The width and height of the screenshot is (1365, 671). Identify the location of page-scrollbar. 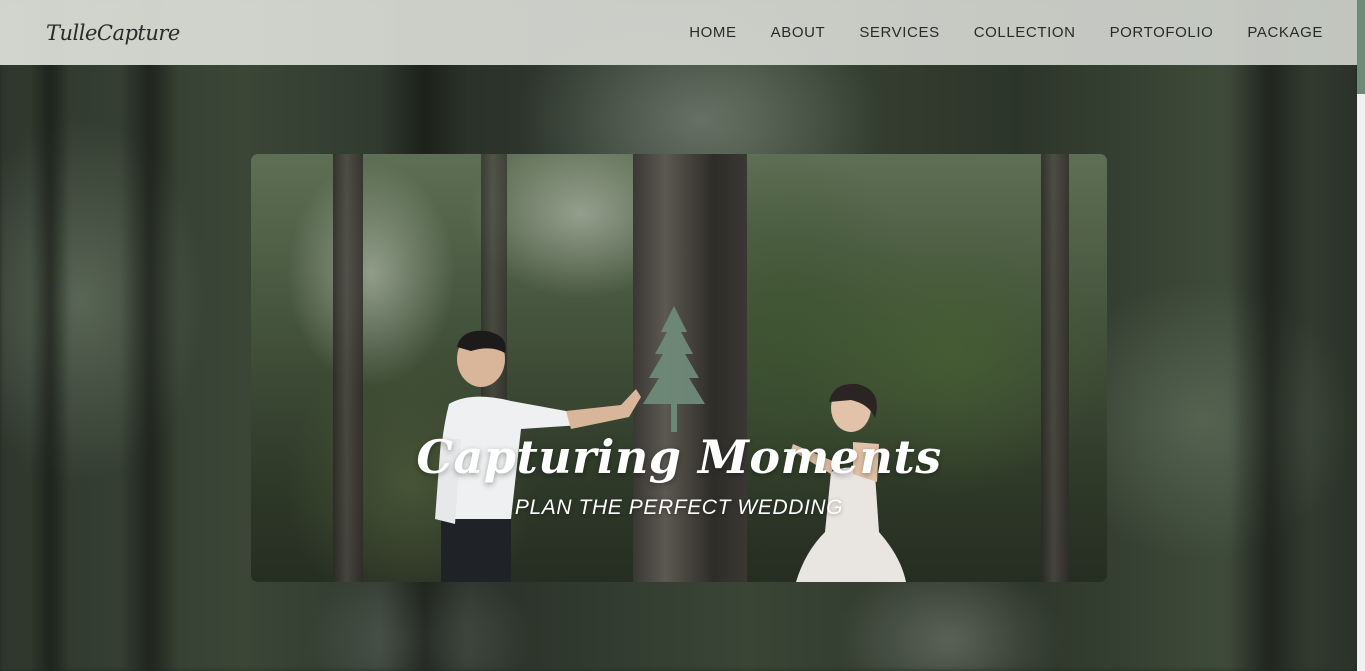
(1361, 335).